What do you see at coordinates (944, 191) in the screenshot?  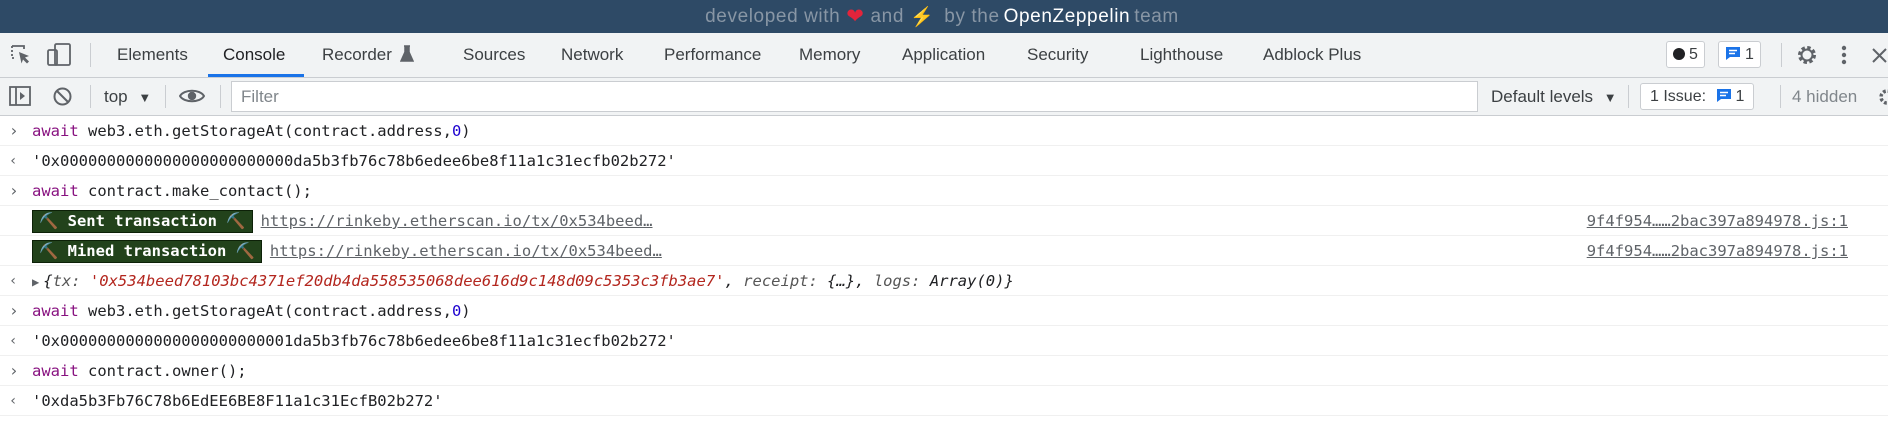 I see `console-input-row: › await contract.make_contact();` at bounding box center [944, 191].